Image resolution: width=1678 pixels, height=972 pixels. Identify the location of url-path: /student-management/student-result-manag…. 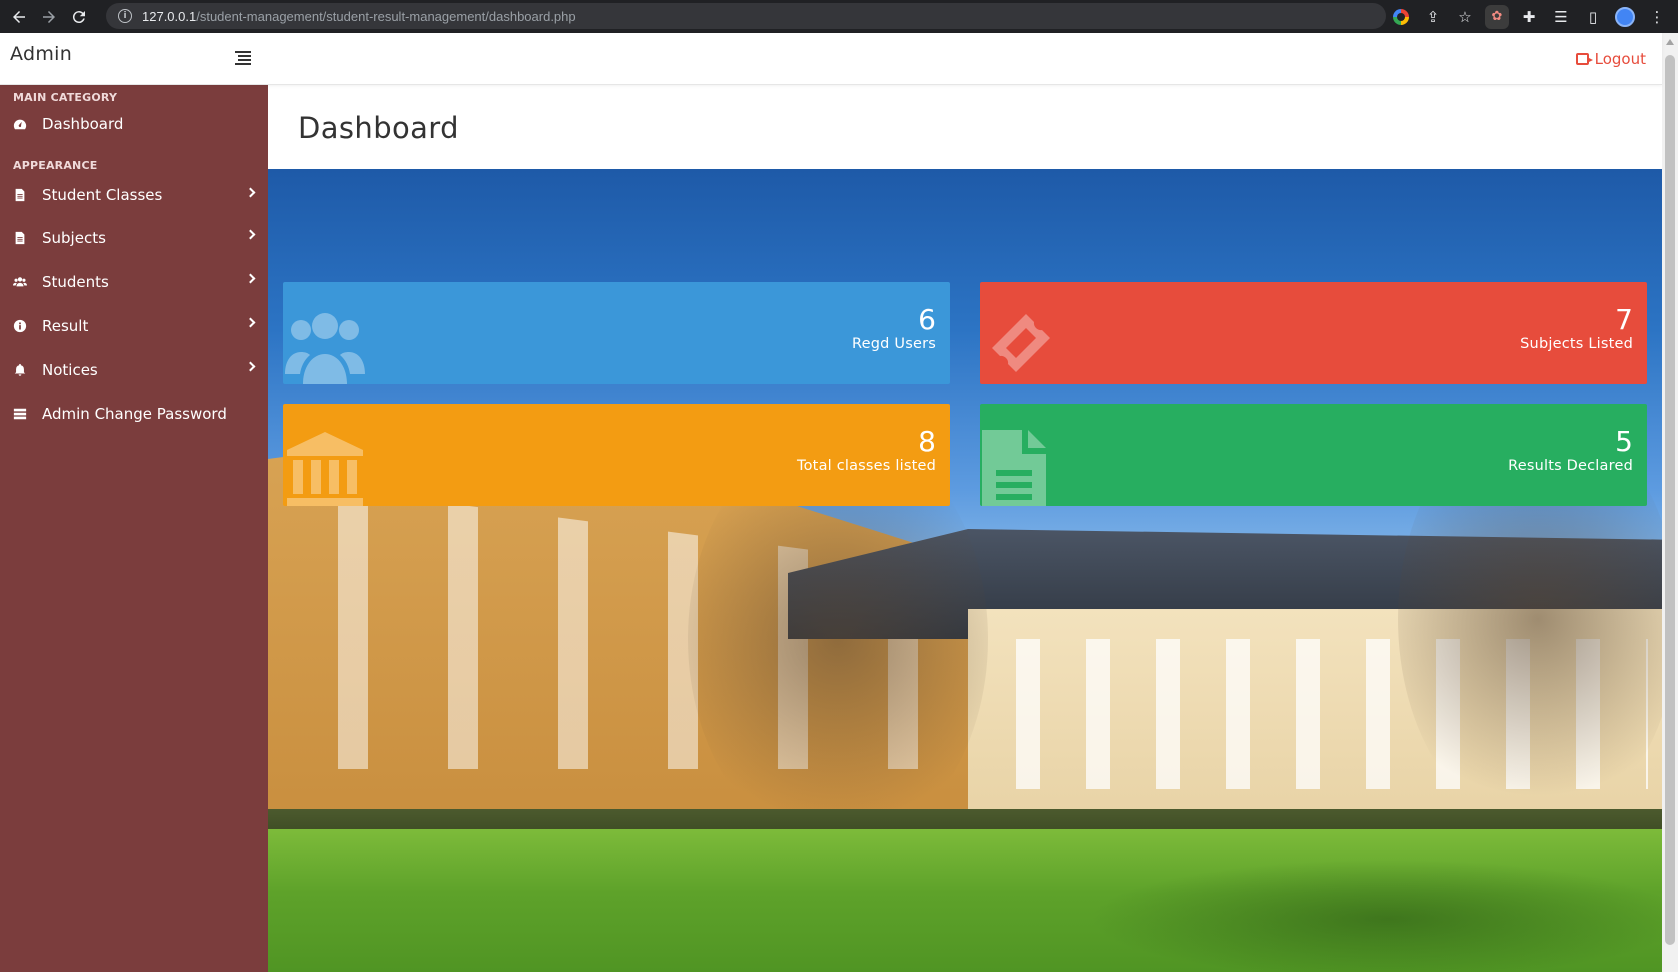
(386, 16).